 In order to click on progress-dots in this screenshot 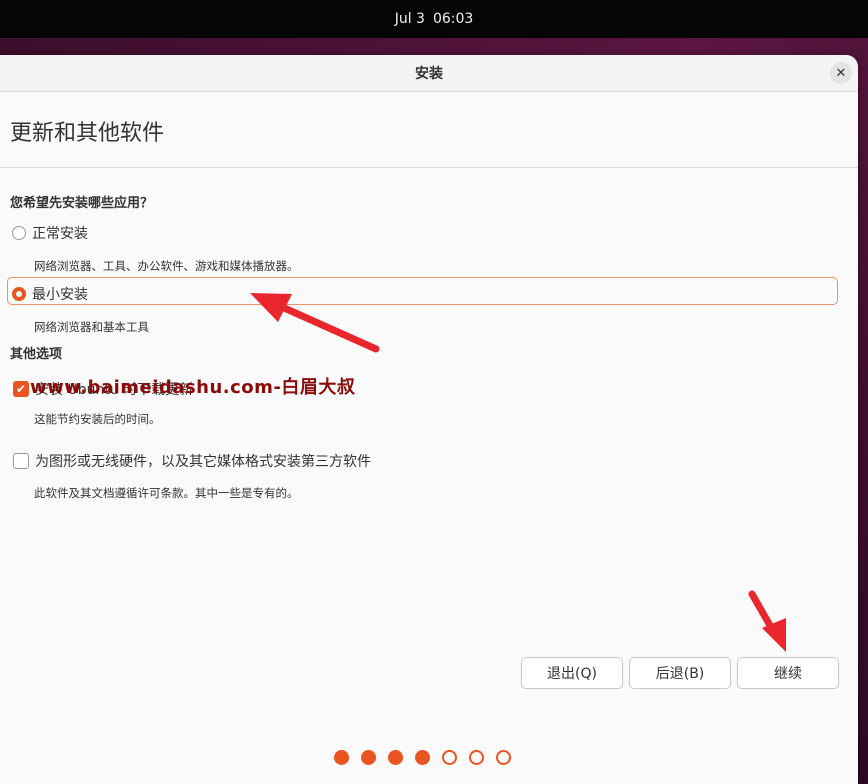, I will do `click(428, 757)`.